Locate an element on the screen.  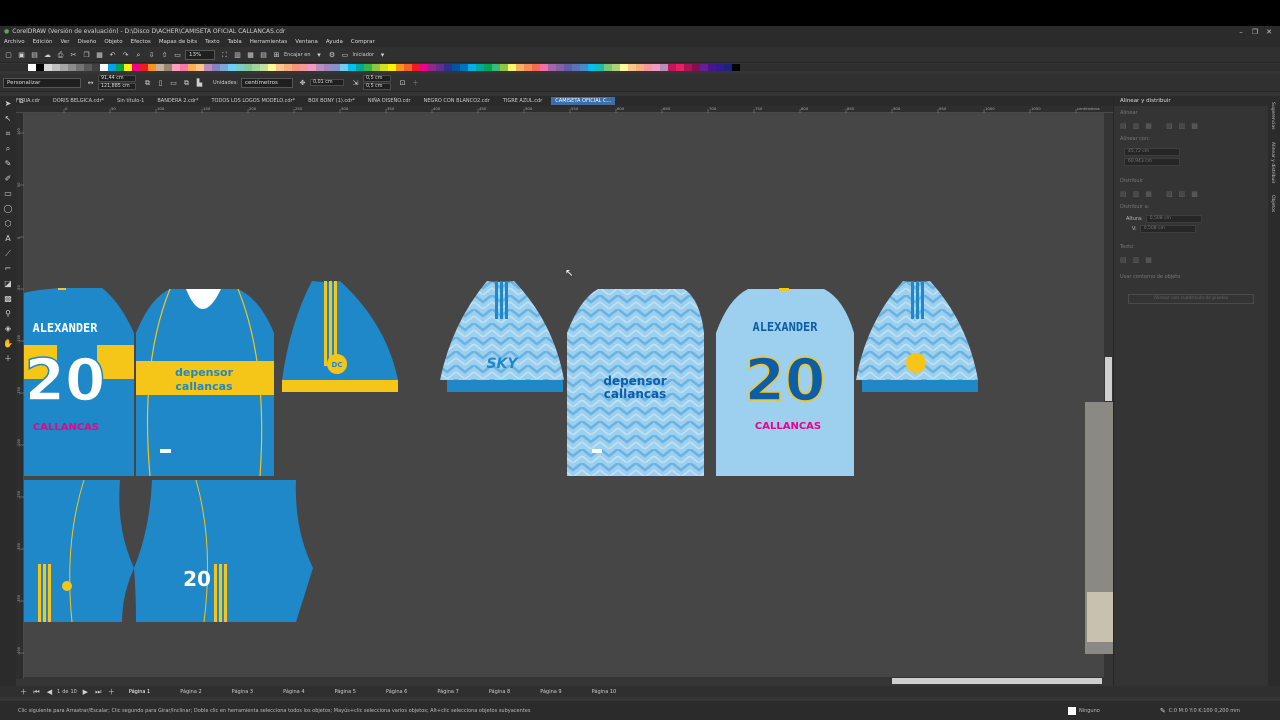
outline-checkbox: Usar contorno de objeto is located at coordinates (1191, 277).